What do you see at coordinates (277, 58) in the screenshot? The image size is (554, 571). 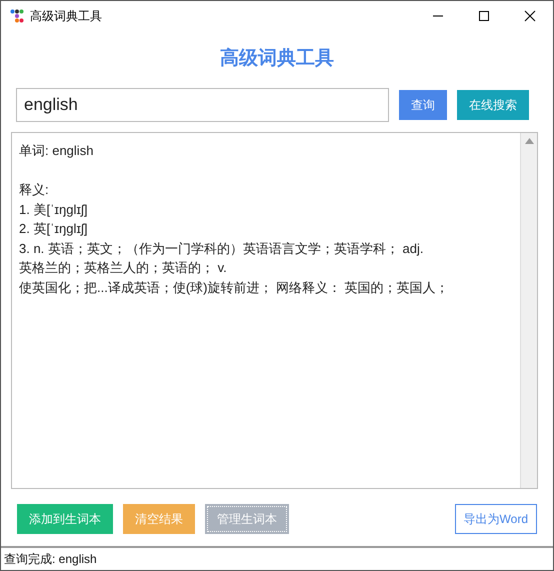 I see `app-heading: 高级词典工具` at bounding box center [277, 58].